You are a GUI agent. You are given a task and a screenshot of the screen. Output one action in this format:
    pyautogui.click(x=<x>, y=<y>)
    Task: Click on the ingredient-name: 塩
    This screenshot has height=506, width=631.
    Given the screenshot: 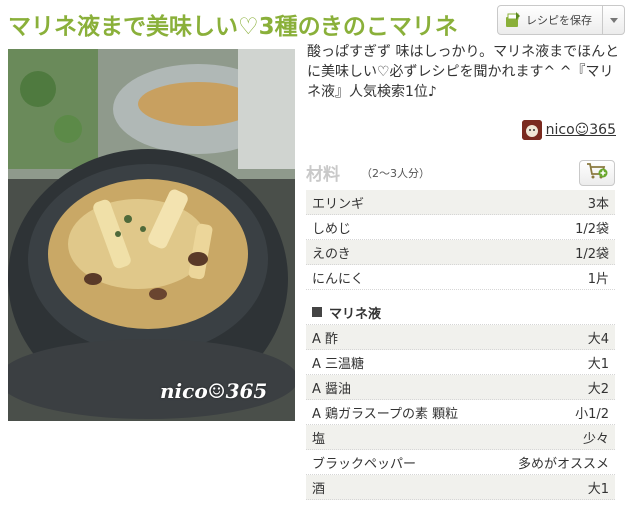 What is the action you would take?
    pyautogui.click(x=319, y=439)
    